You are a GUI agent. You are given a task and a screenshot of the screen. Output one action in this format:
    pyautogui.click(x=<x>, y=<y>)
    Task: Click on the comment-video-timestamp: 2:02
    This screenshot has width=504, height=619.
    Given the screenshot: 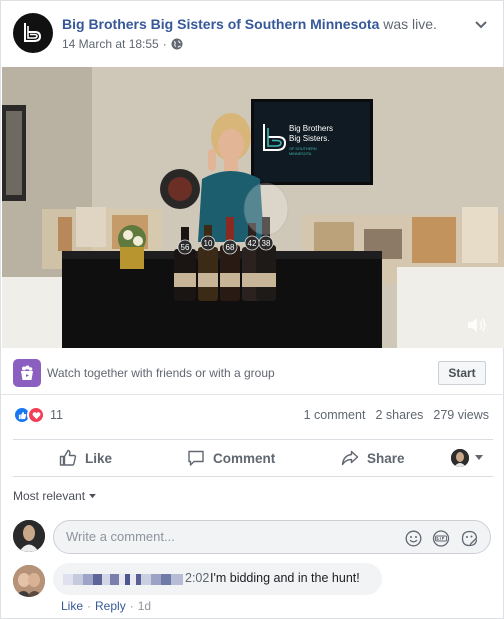 What is the action you would take?
    pyautogui.click(x=197, y=578)
    